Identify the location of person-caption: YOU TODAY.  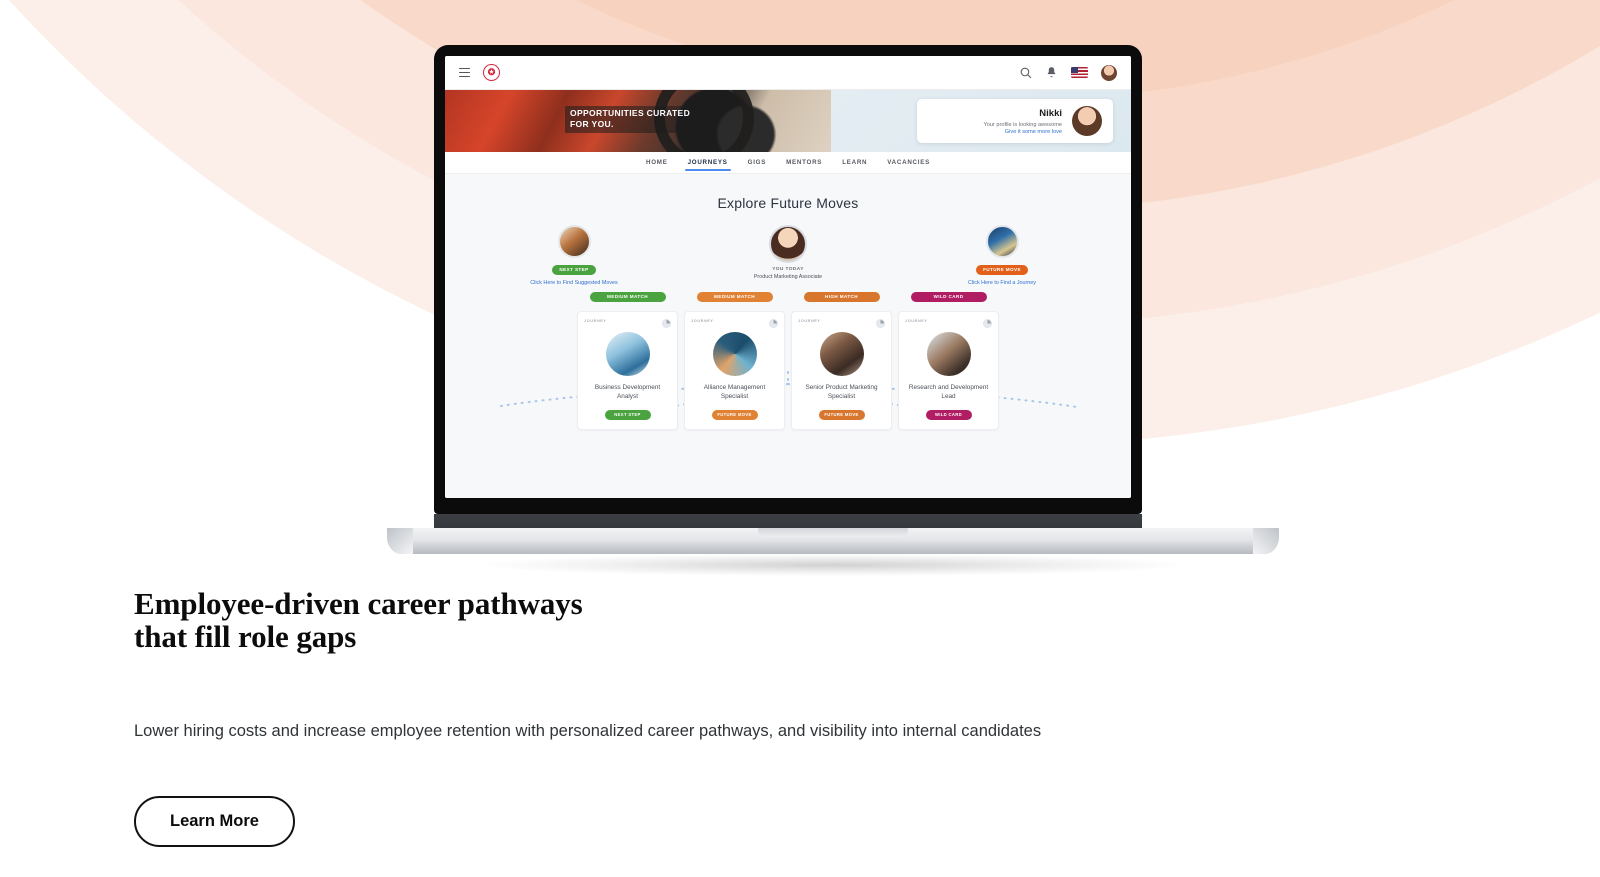
(788, 269).